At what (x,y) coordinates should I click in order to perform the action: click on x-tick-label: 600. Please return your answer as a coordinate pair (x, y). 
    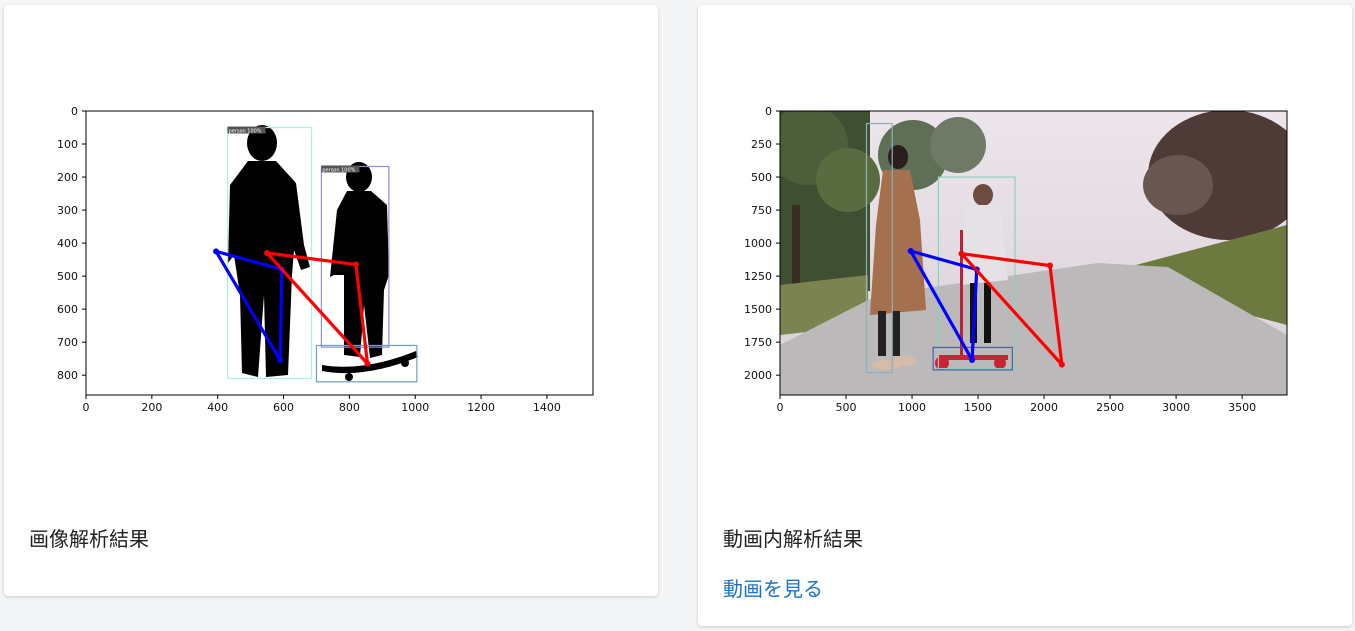
    Looking at the image, I should click on (283, 407).